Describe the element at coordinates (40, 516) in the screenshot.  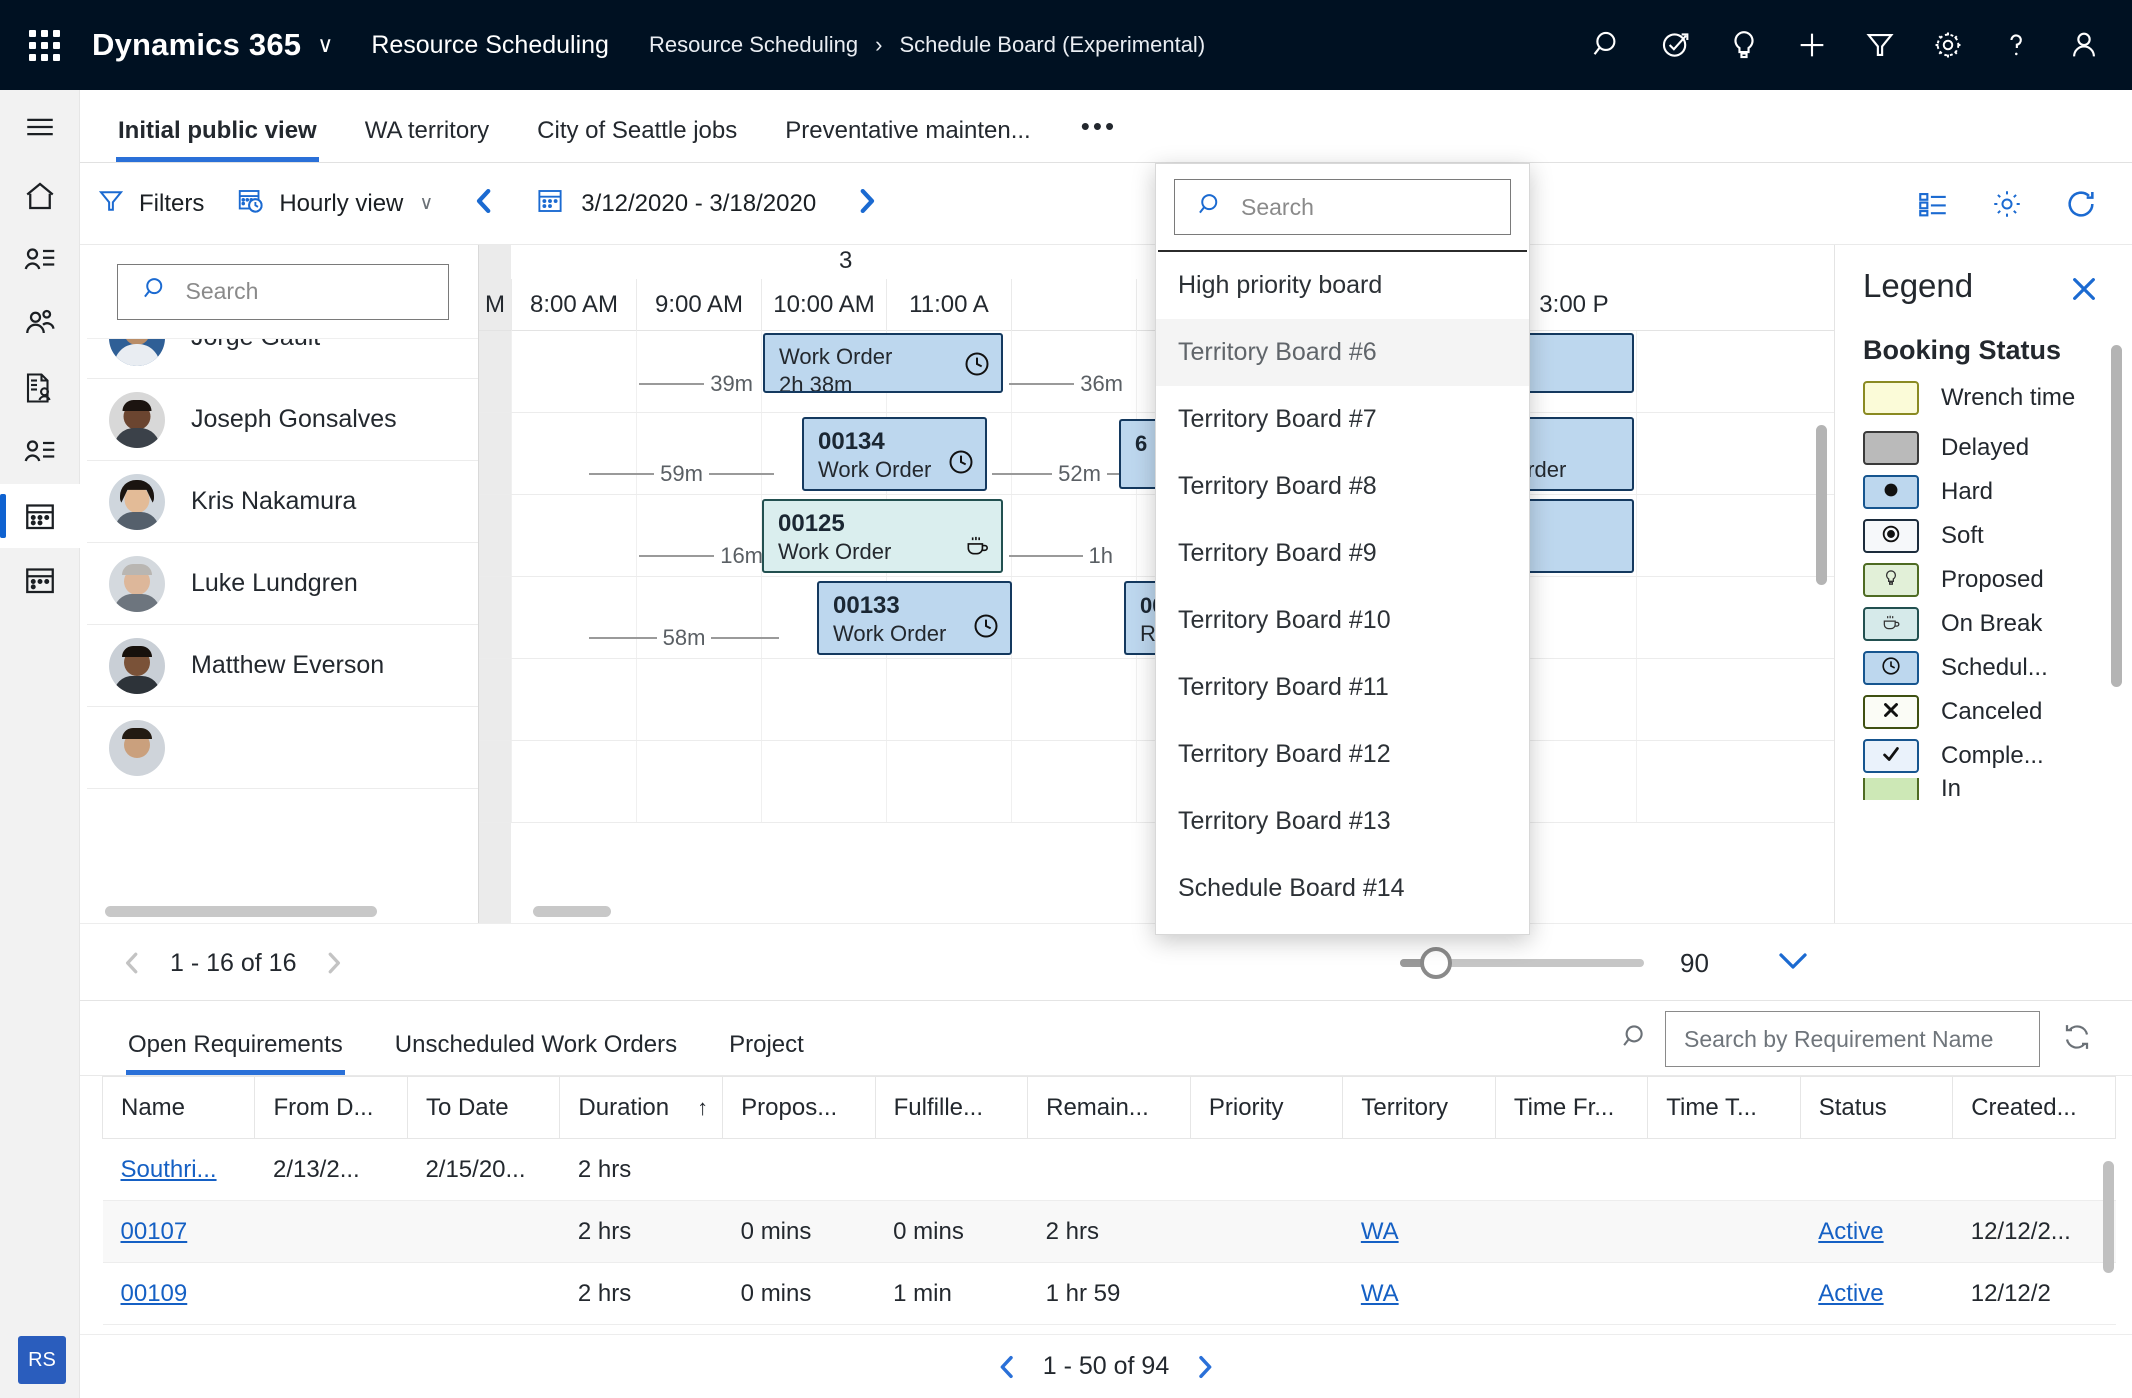
I see `sidebar-item-schedule-board` at that location.